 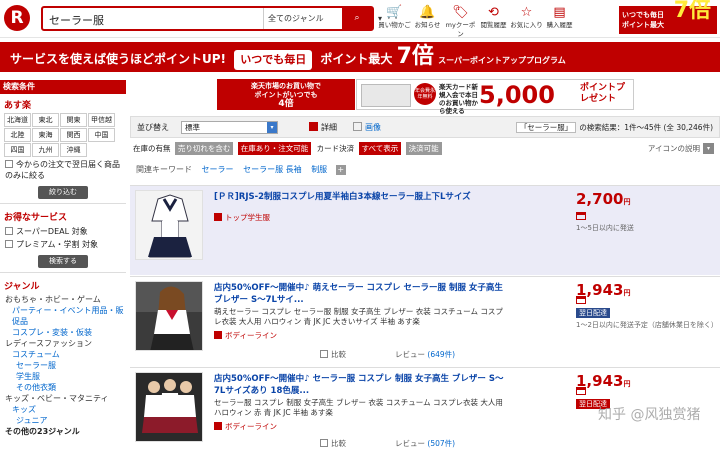 I want to click on region-hokuriku: 北陸, so click(x=17, y=135).